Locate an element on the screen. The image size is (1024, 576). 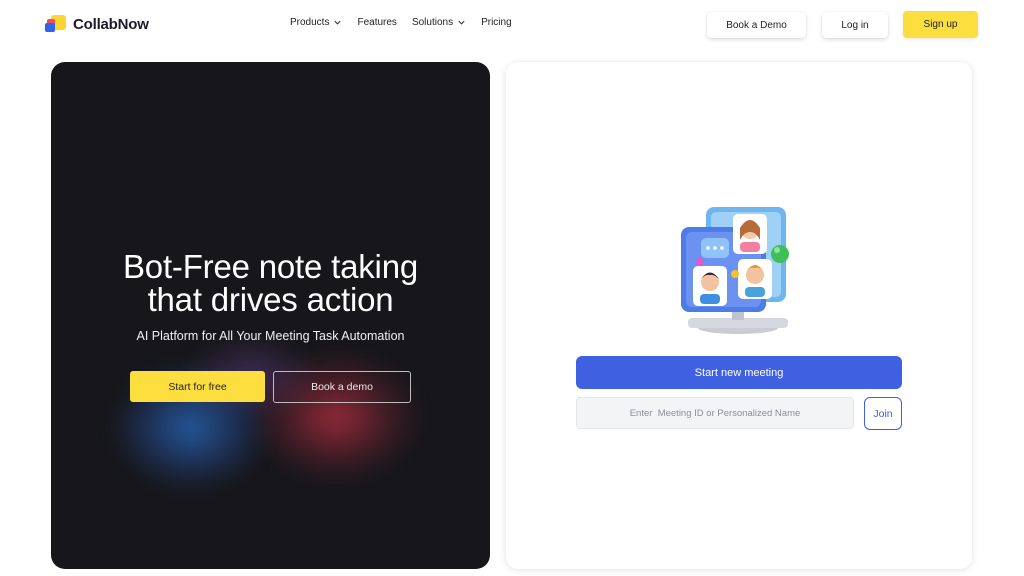
start-for-free-button: Start for free is located at coordinates (197, 386).